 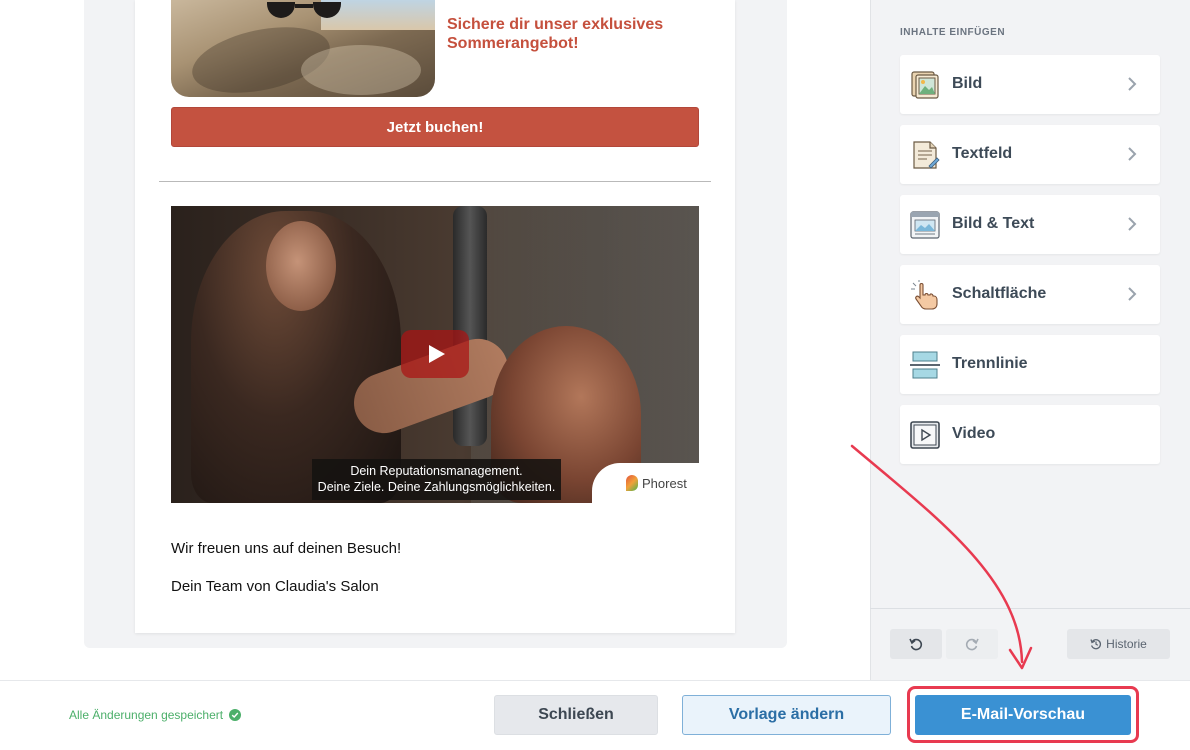 What do you see at coordinates (235, 715) in the screenshot?
I see `check-circle-icon` at bounding box center [235, 715].